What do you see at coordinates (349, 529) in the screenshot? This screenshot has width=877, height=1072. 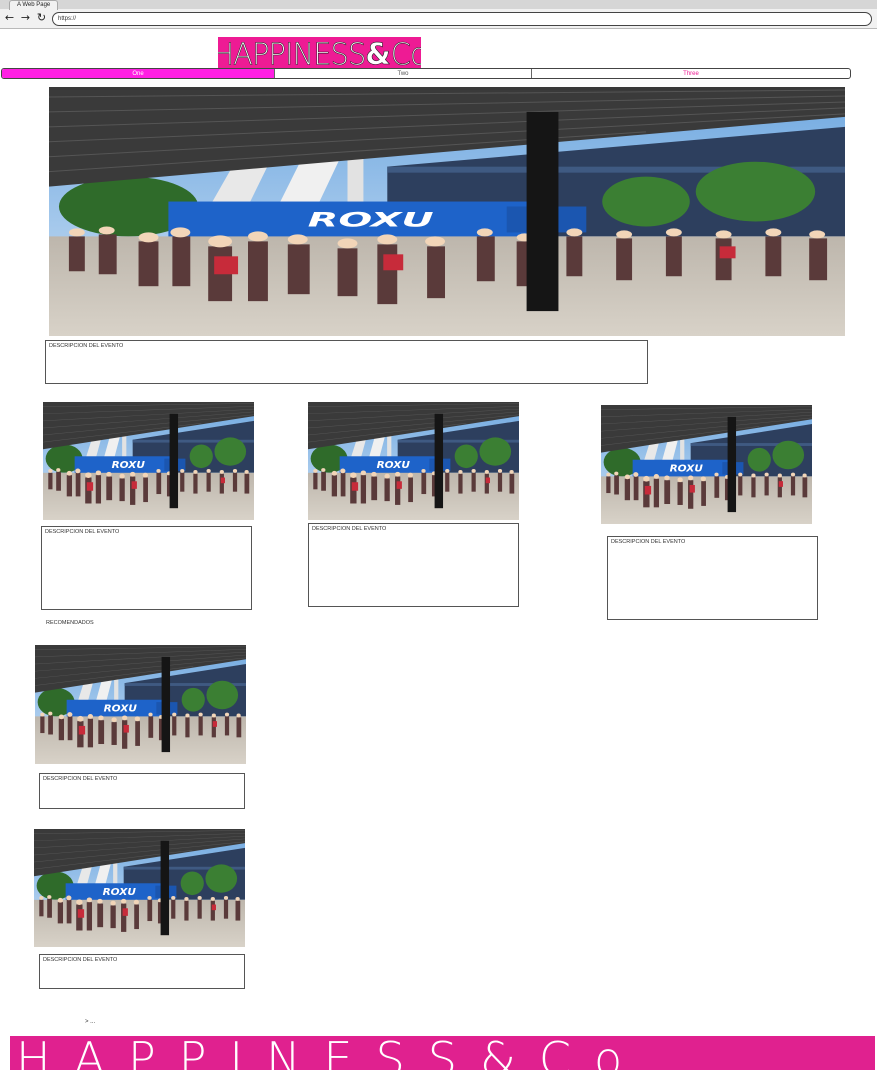 I see `event-description-label-2: DESCRIPCION DEL EVENTO` at bounding box center [349, 529].